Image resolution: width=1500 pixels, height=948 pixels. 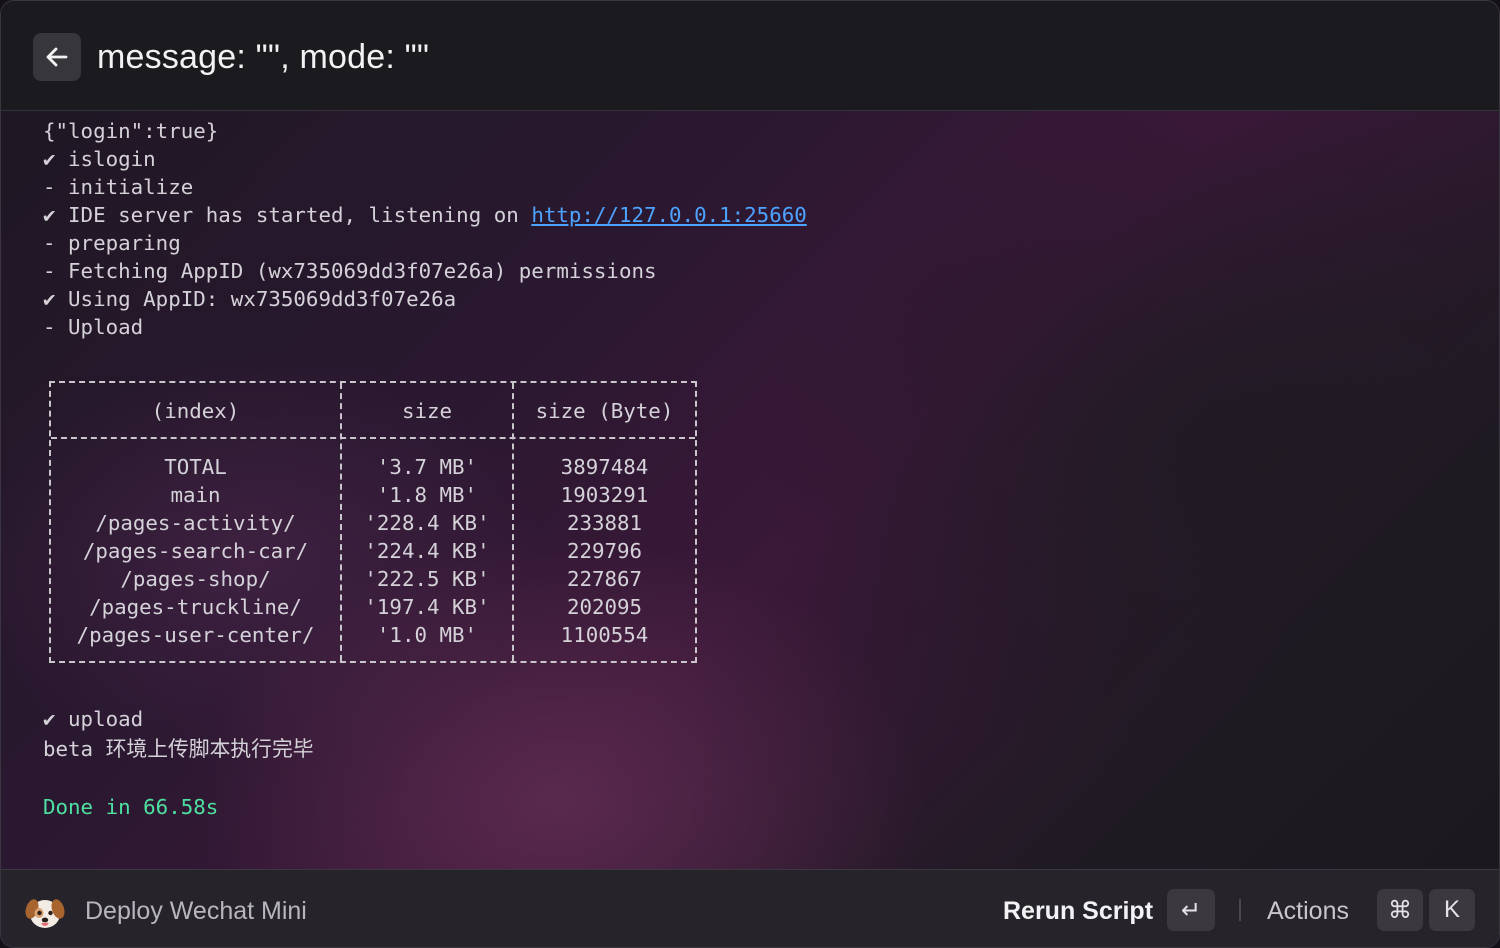 I want to click on output-line: - Upload, so click(x=93, y=327).